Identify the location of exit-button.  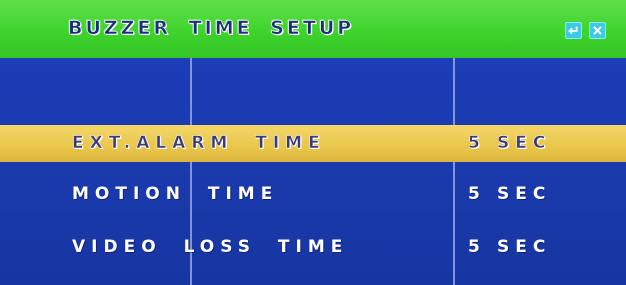
(597, 30).